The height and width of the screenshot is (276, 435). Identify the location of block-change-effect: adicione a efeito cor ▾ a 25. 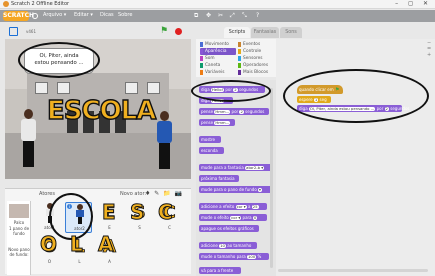
(233, 206).